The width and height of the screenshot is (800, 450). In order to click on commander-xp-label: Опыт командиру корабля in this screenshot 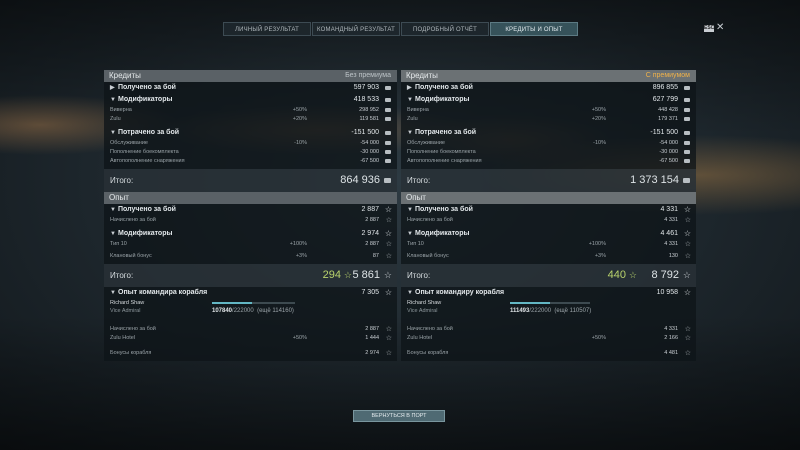, I will do `click(460, 292)`.